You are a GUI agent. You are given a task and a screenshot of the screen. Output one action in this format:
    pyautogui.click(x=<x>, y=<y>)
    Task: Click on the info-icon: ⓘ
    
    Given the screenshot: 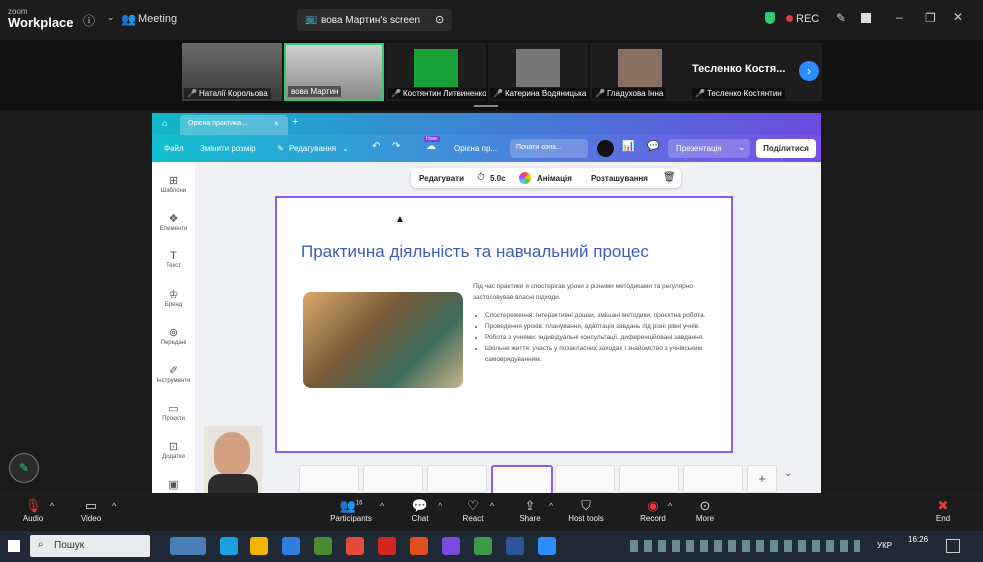 What is the action you would take?
    pyautogui.click(x=89, y=20)
    